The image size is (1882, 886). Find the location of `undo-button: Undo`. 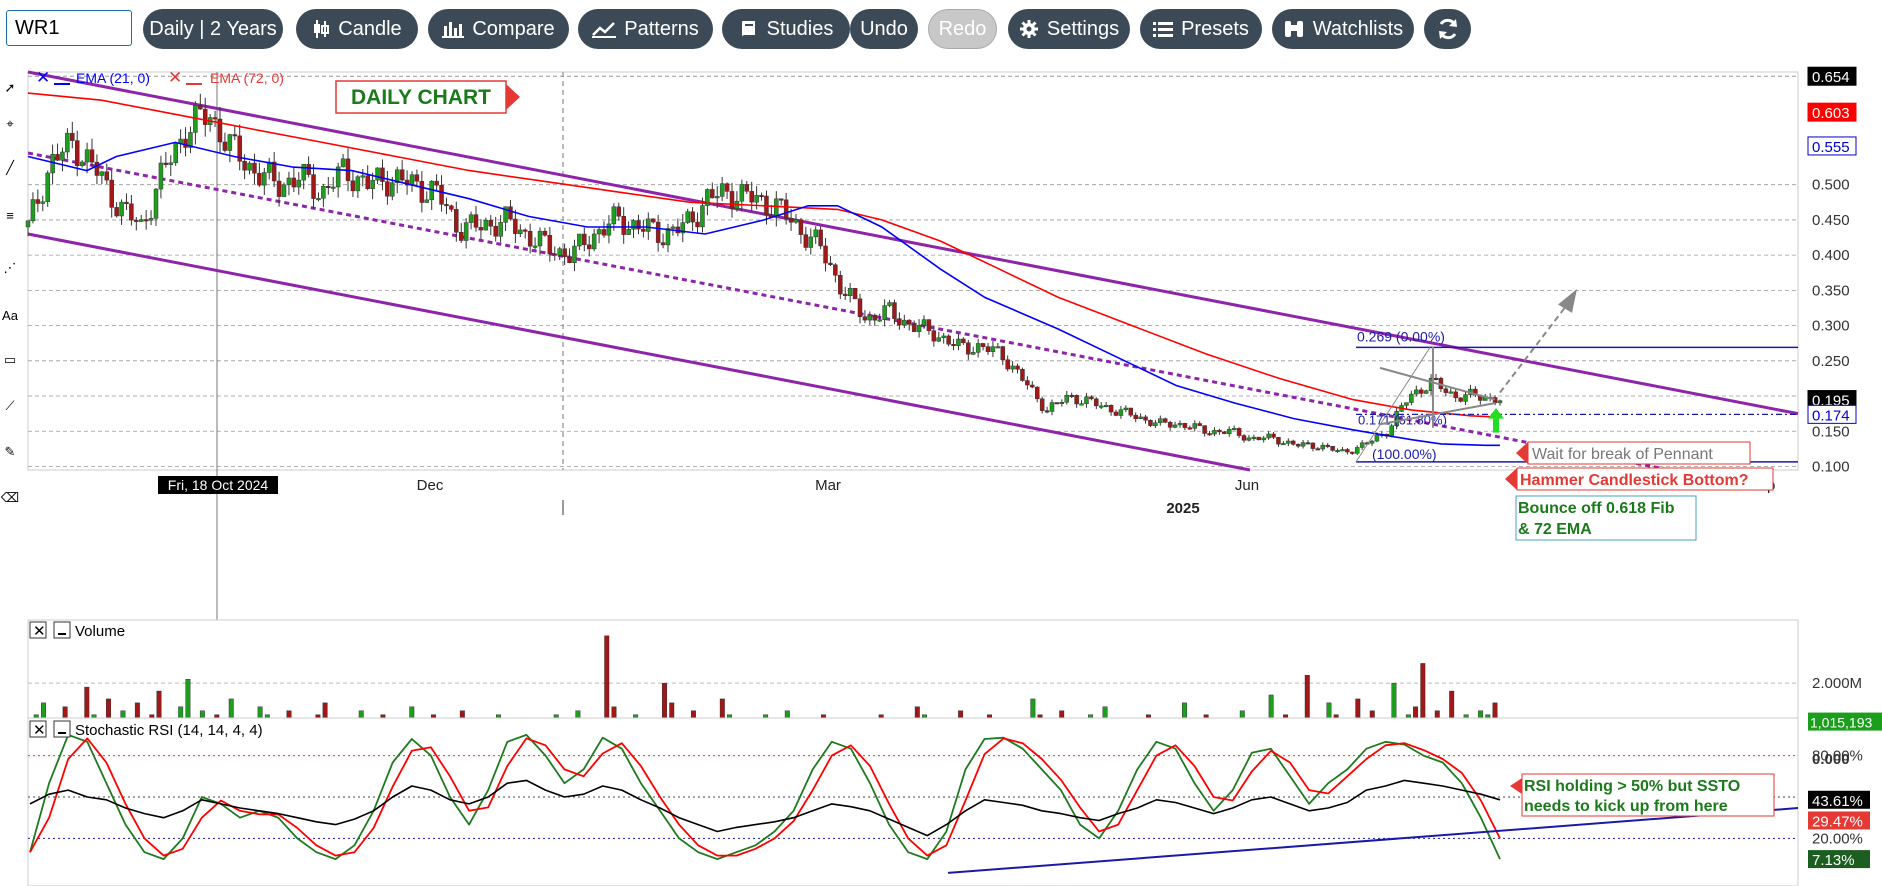

undo-button: Undo is located at coordinates (884, 29).